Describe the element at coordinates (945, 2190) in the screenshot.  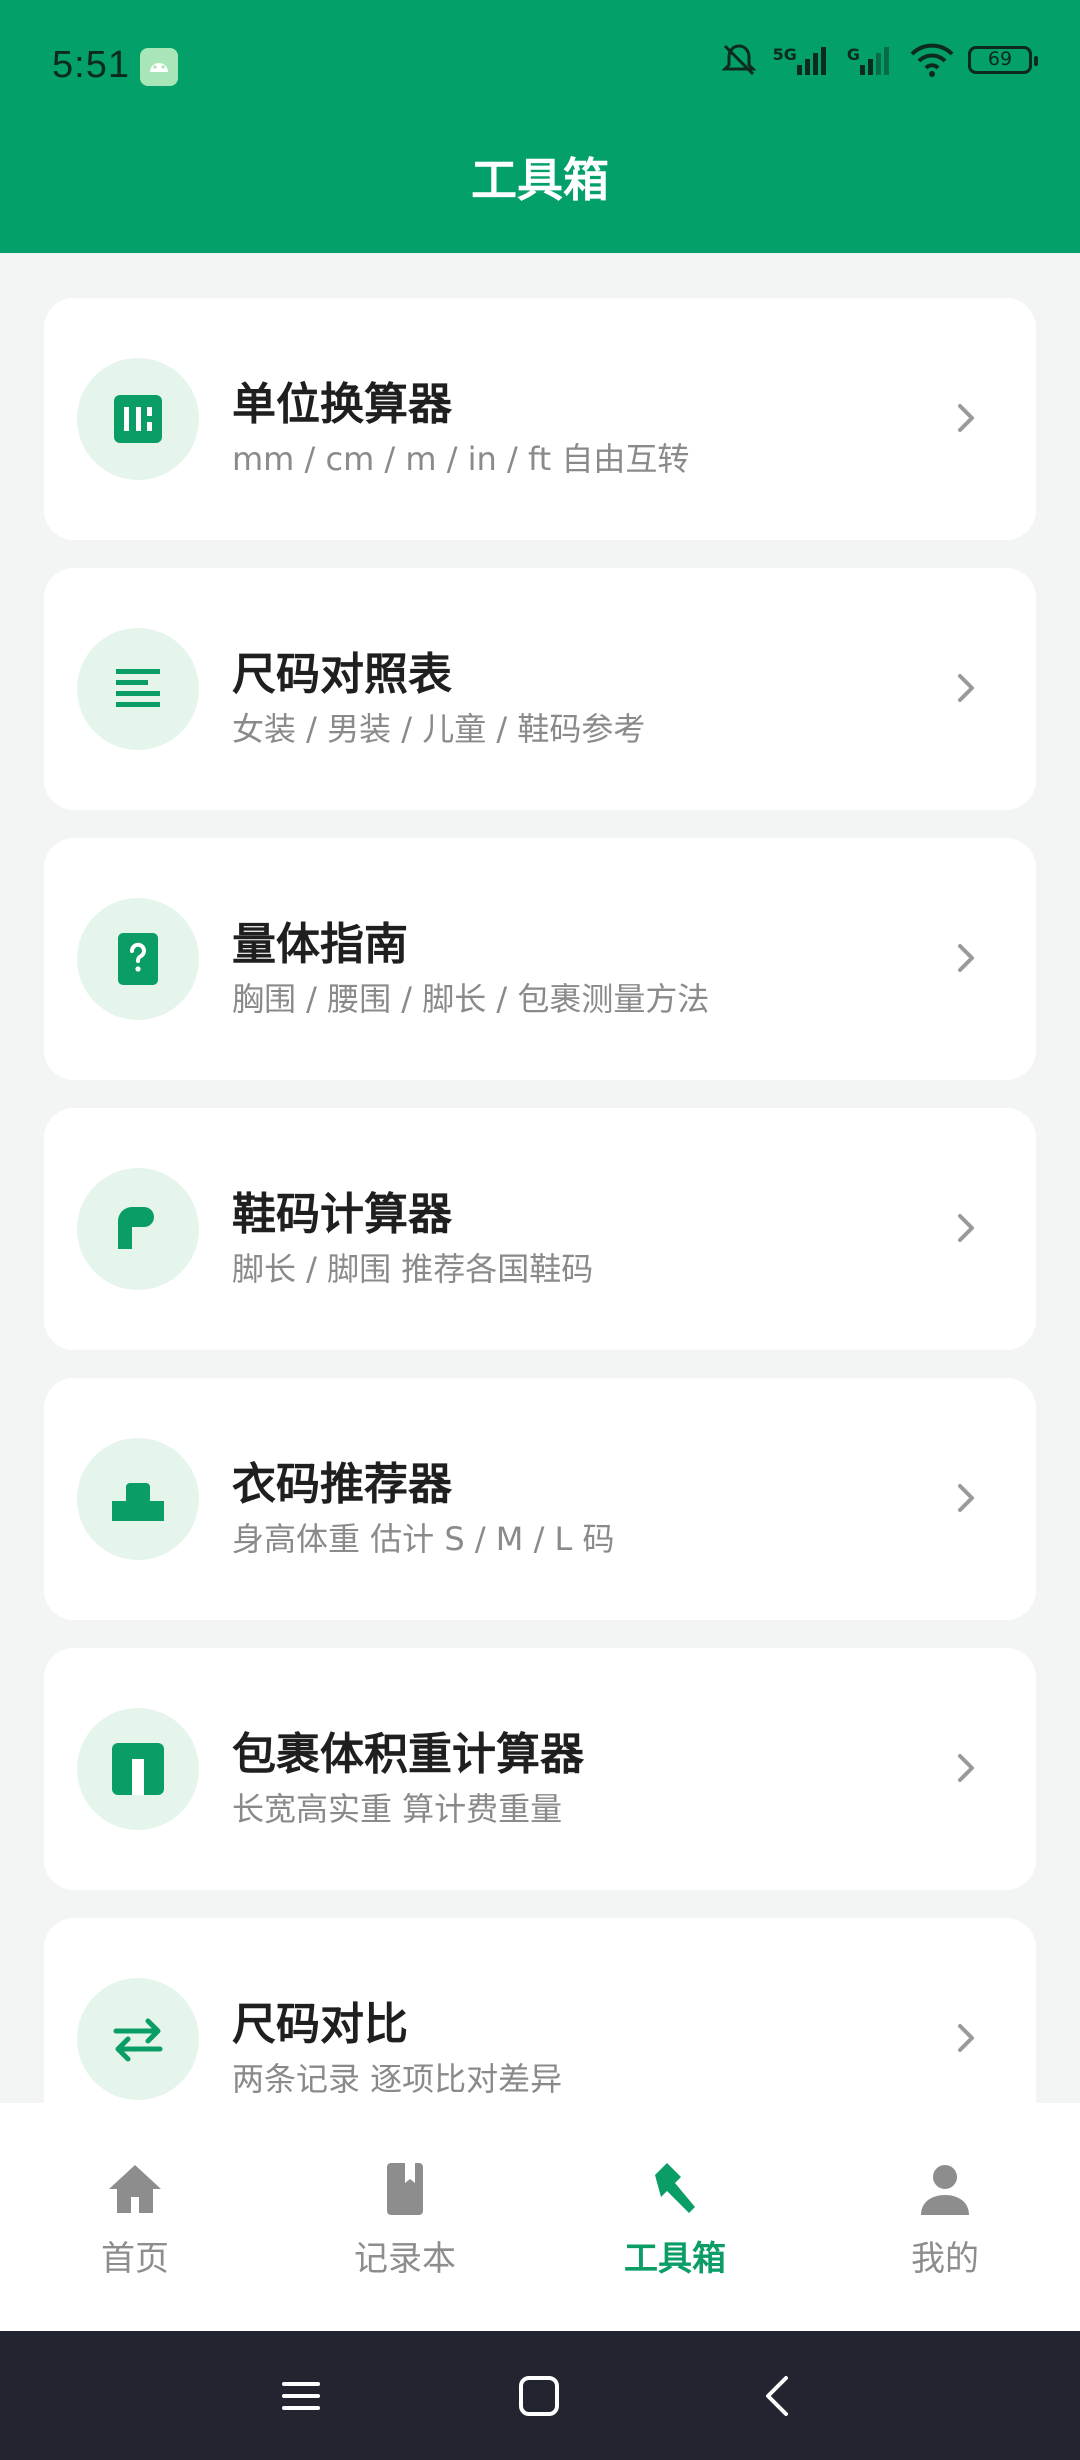
I see `person-icon` at that location.